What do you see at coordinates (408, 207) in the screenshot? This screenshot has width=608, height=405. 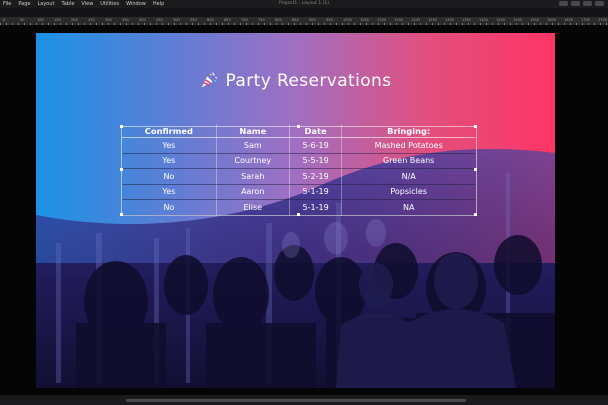 I see `table-cell: NA` at bounding box center [408, 207].